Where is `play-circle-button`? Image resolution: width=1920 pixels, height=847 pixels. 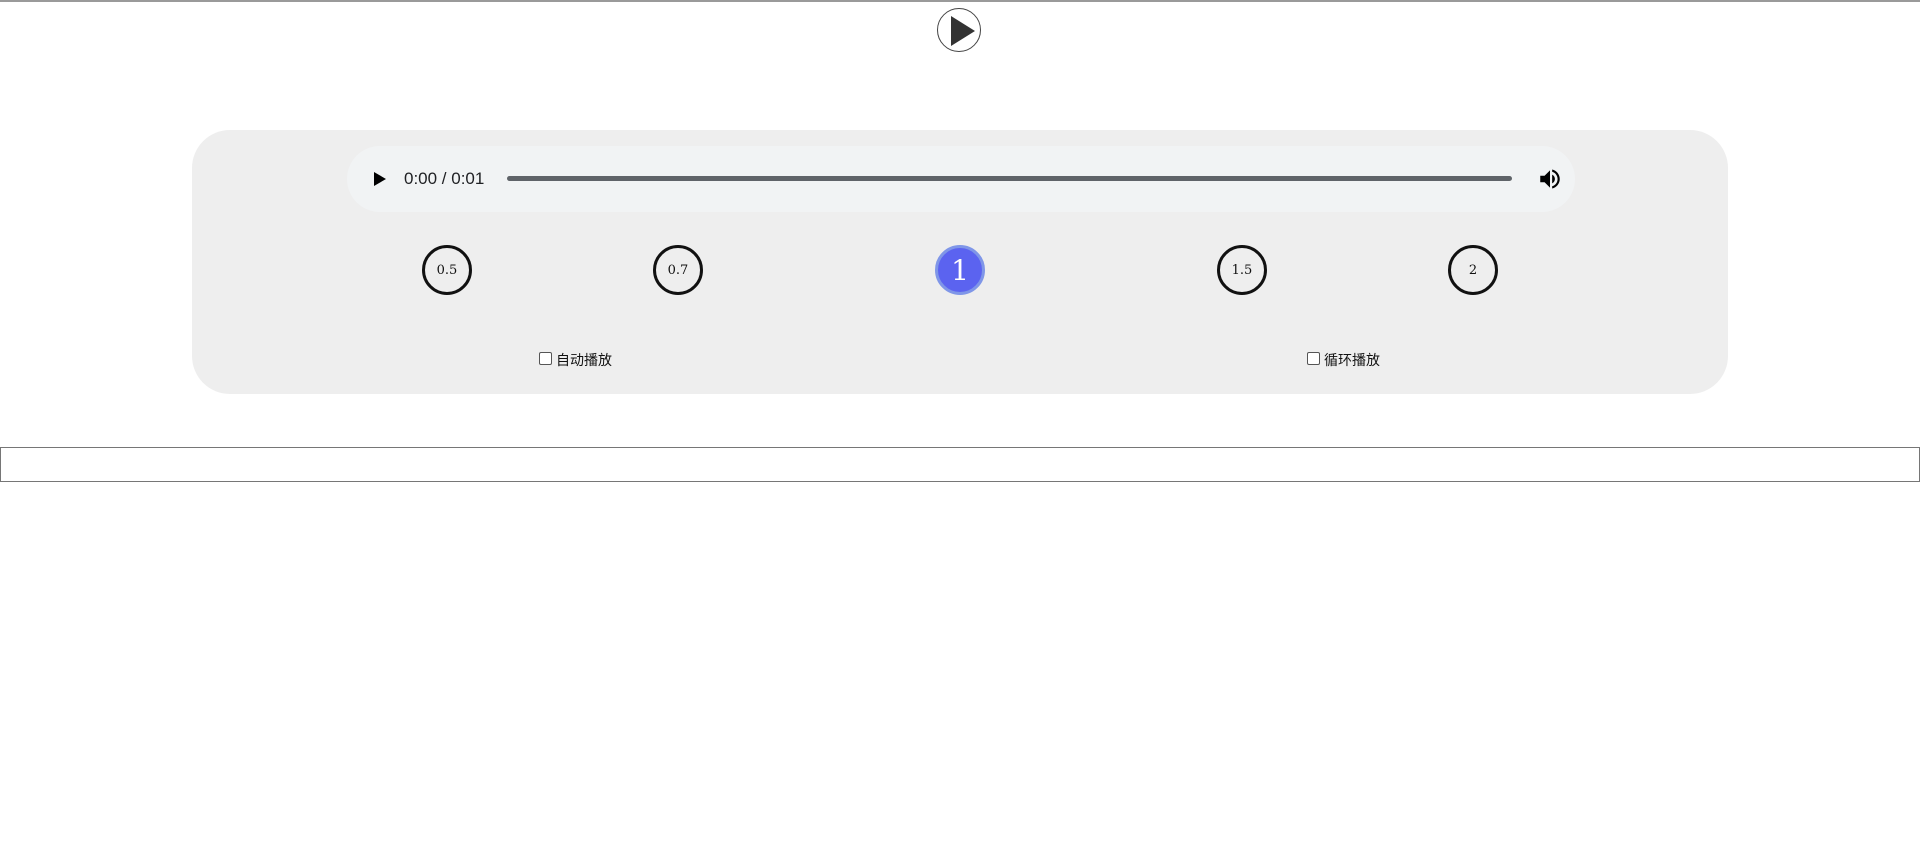
play-circle-button is located at coordinates (959, 30).